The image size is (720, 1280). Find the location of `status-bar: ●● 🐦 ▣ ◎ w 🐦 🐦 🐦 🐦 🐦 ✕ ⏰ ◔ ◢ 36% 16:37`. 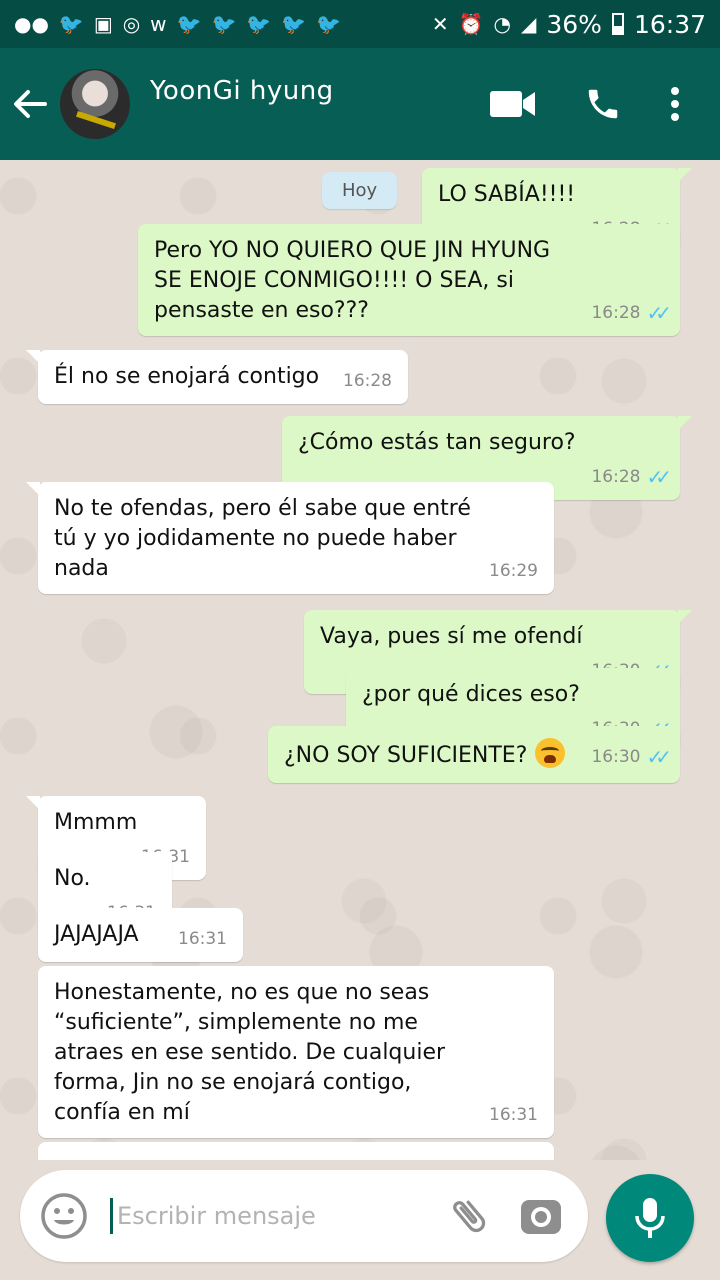

status-bar: ●● 🐦 ▣ ◎ w 🐦 🐦 🐦 🐦 🐦 ✕ ⏰ ◔ ◢ 36% 16:37 is located at coordinates (360, 24).